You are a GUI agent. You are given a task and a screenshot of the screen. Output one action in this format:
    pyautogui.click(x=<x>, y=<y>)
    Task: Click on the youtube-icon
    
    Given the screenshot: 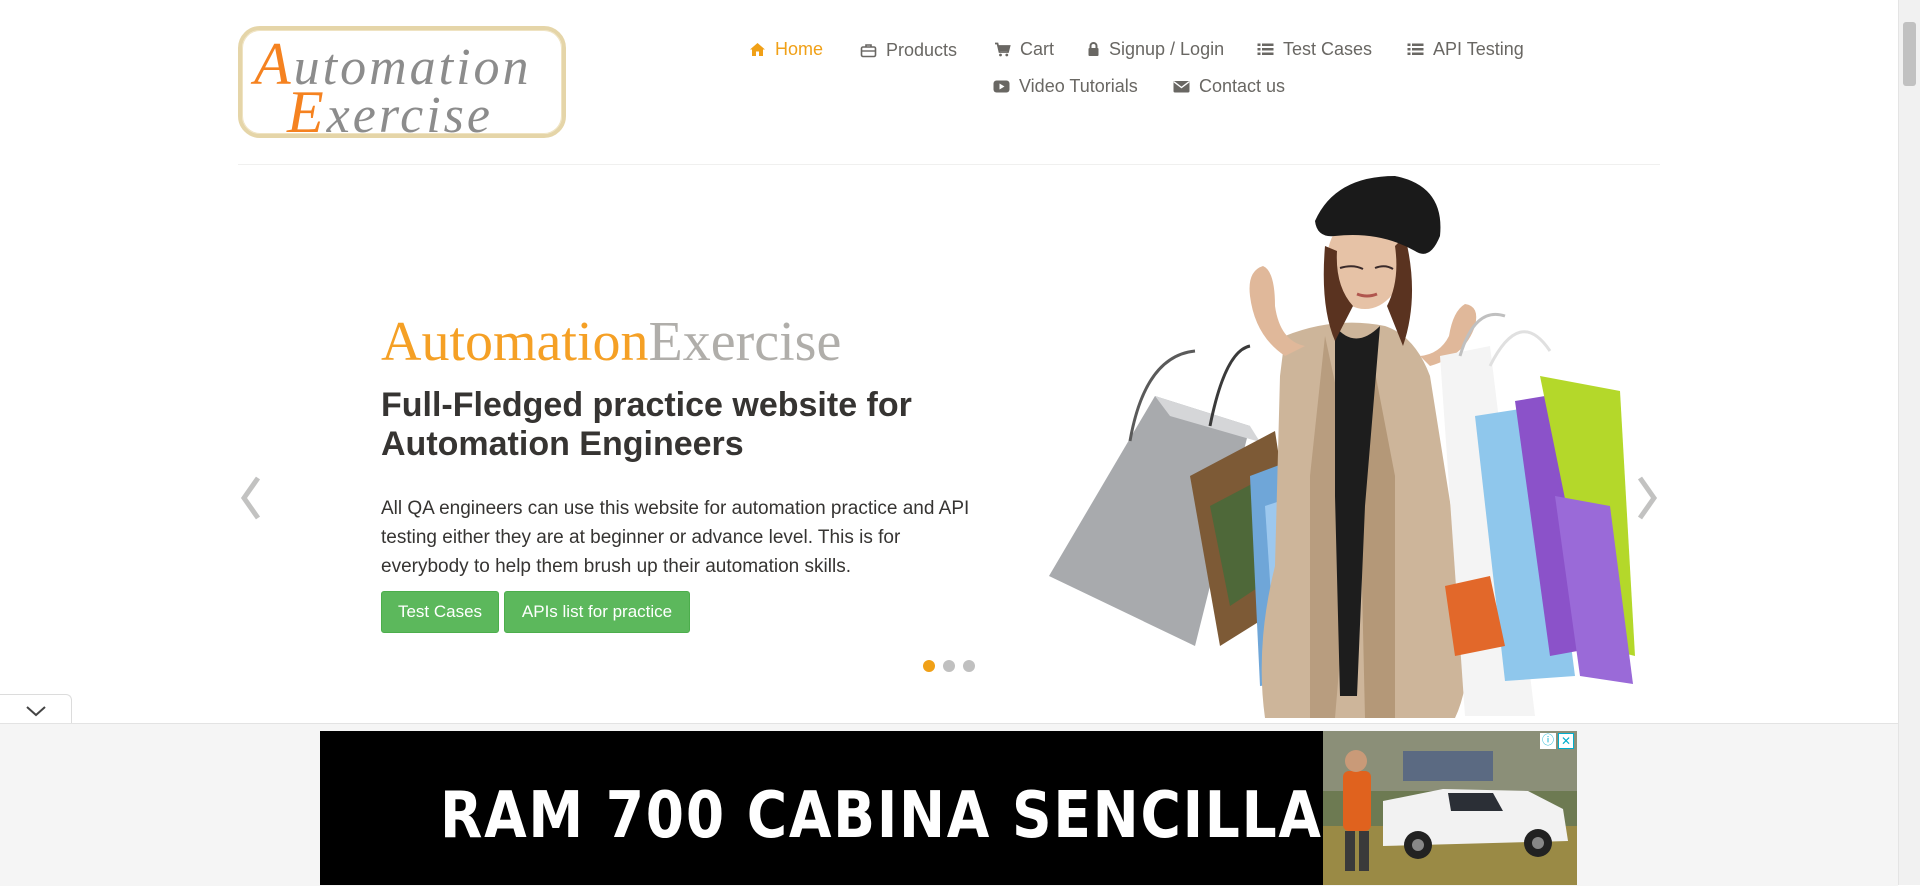 What is the action you would take?
    pyautogui.click(x=1001, y=86)
    